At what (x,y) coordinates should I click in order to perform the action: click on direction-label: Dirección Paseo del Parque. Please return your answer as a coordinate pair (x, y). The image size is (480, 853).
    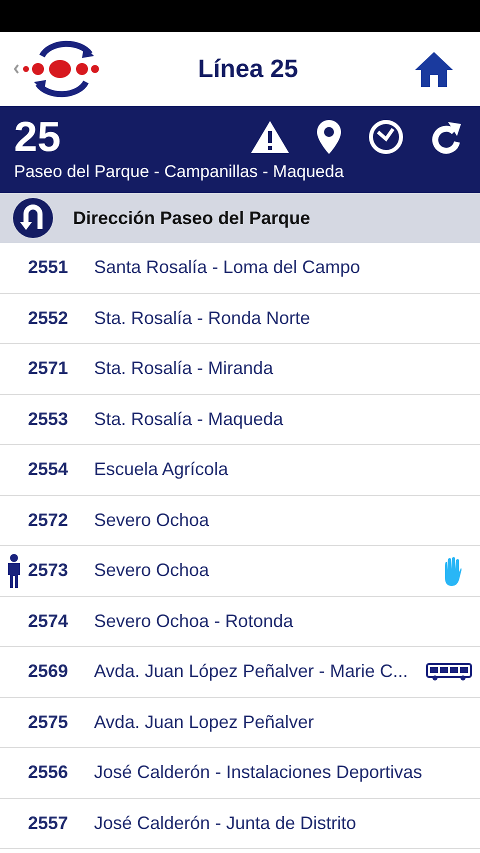
    Looking at the image, I should click on (191, 218).